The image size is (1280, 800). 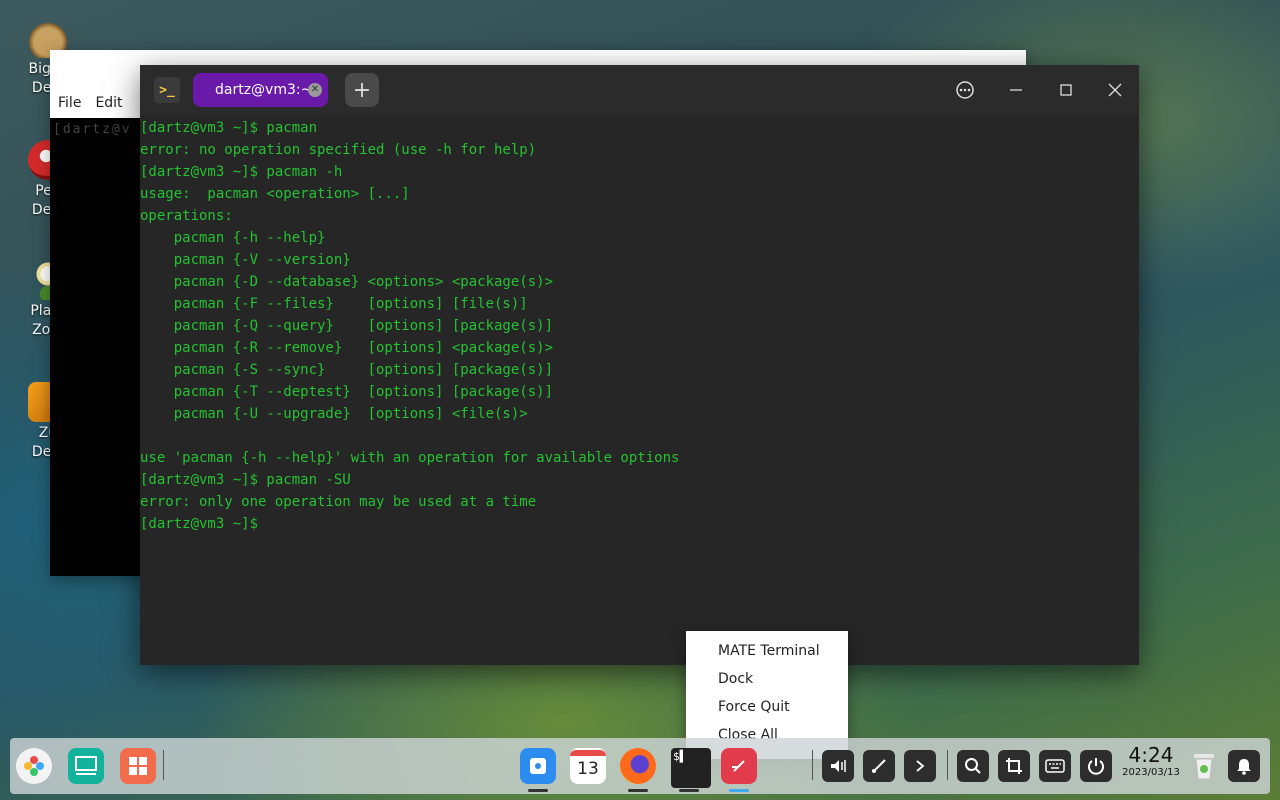 I want to click on close-button, so click(x=1115, y=90).